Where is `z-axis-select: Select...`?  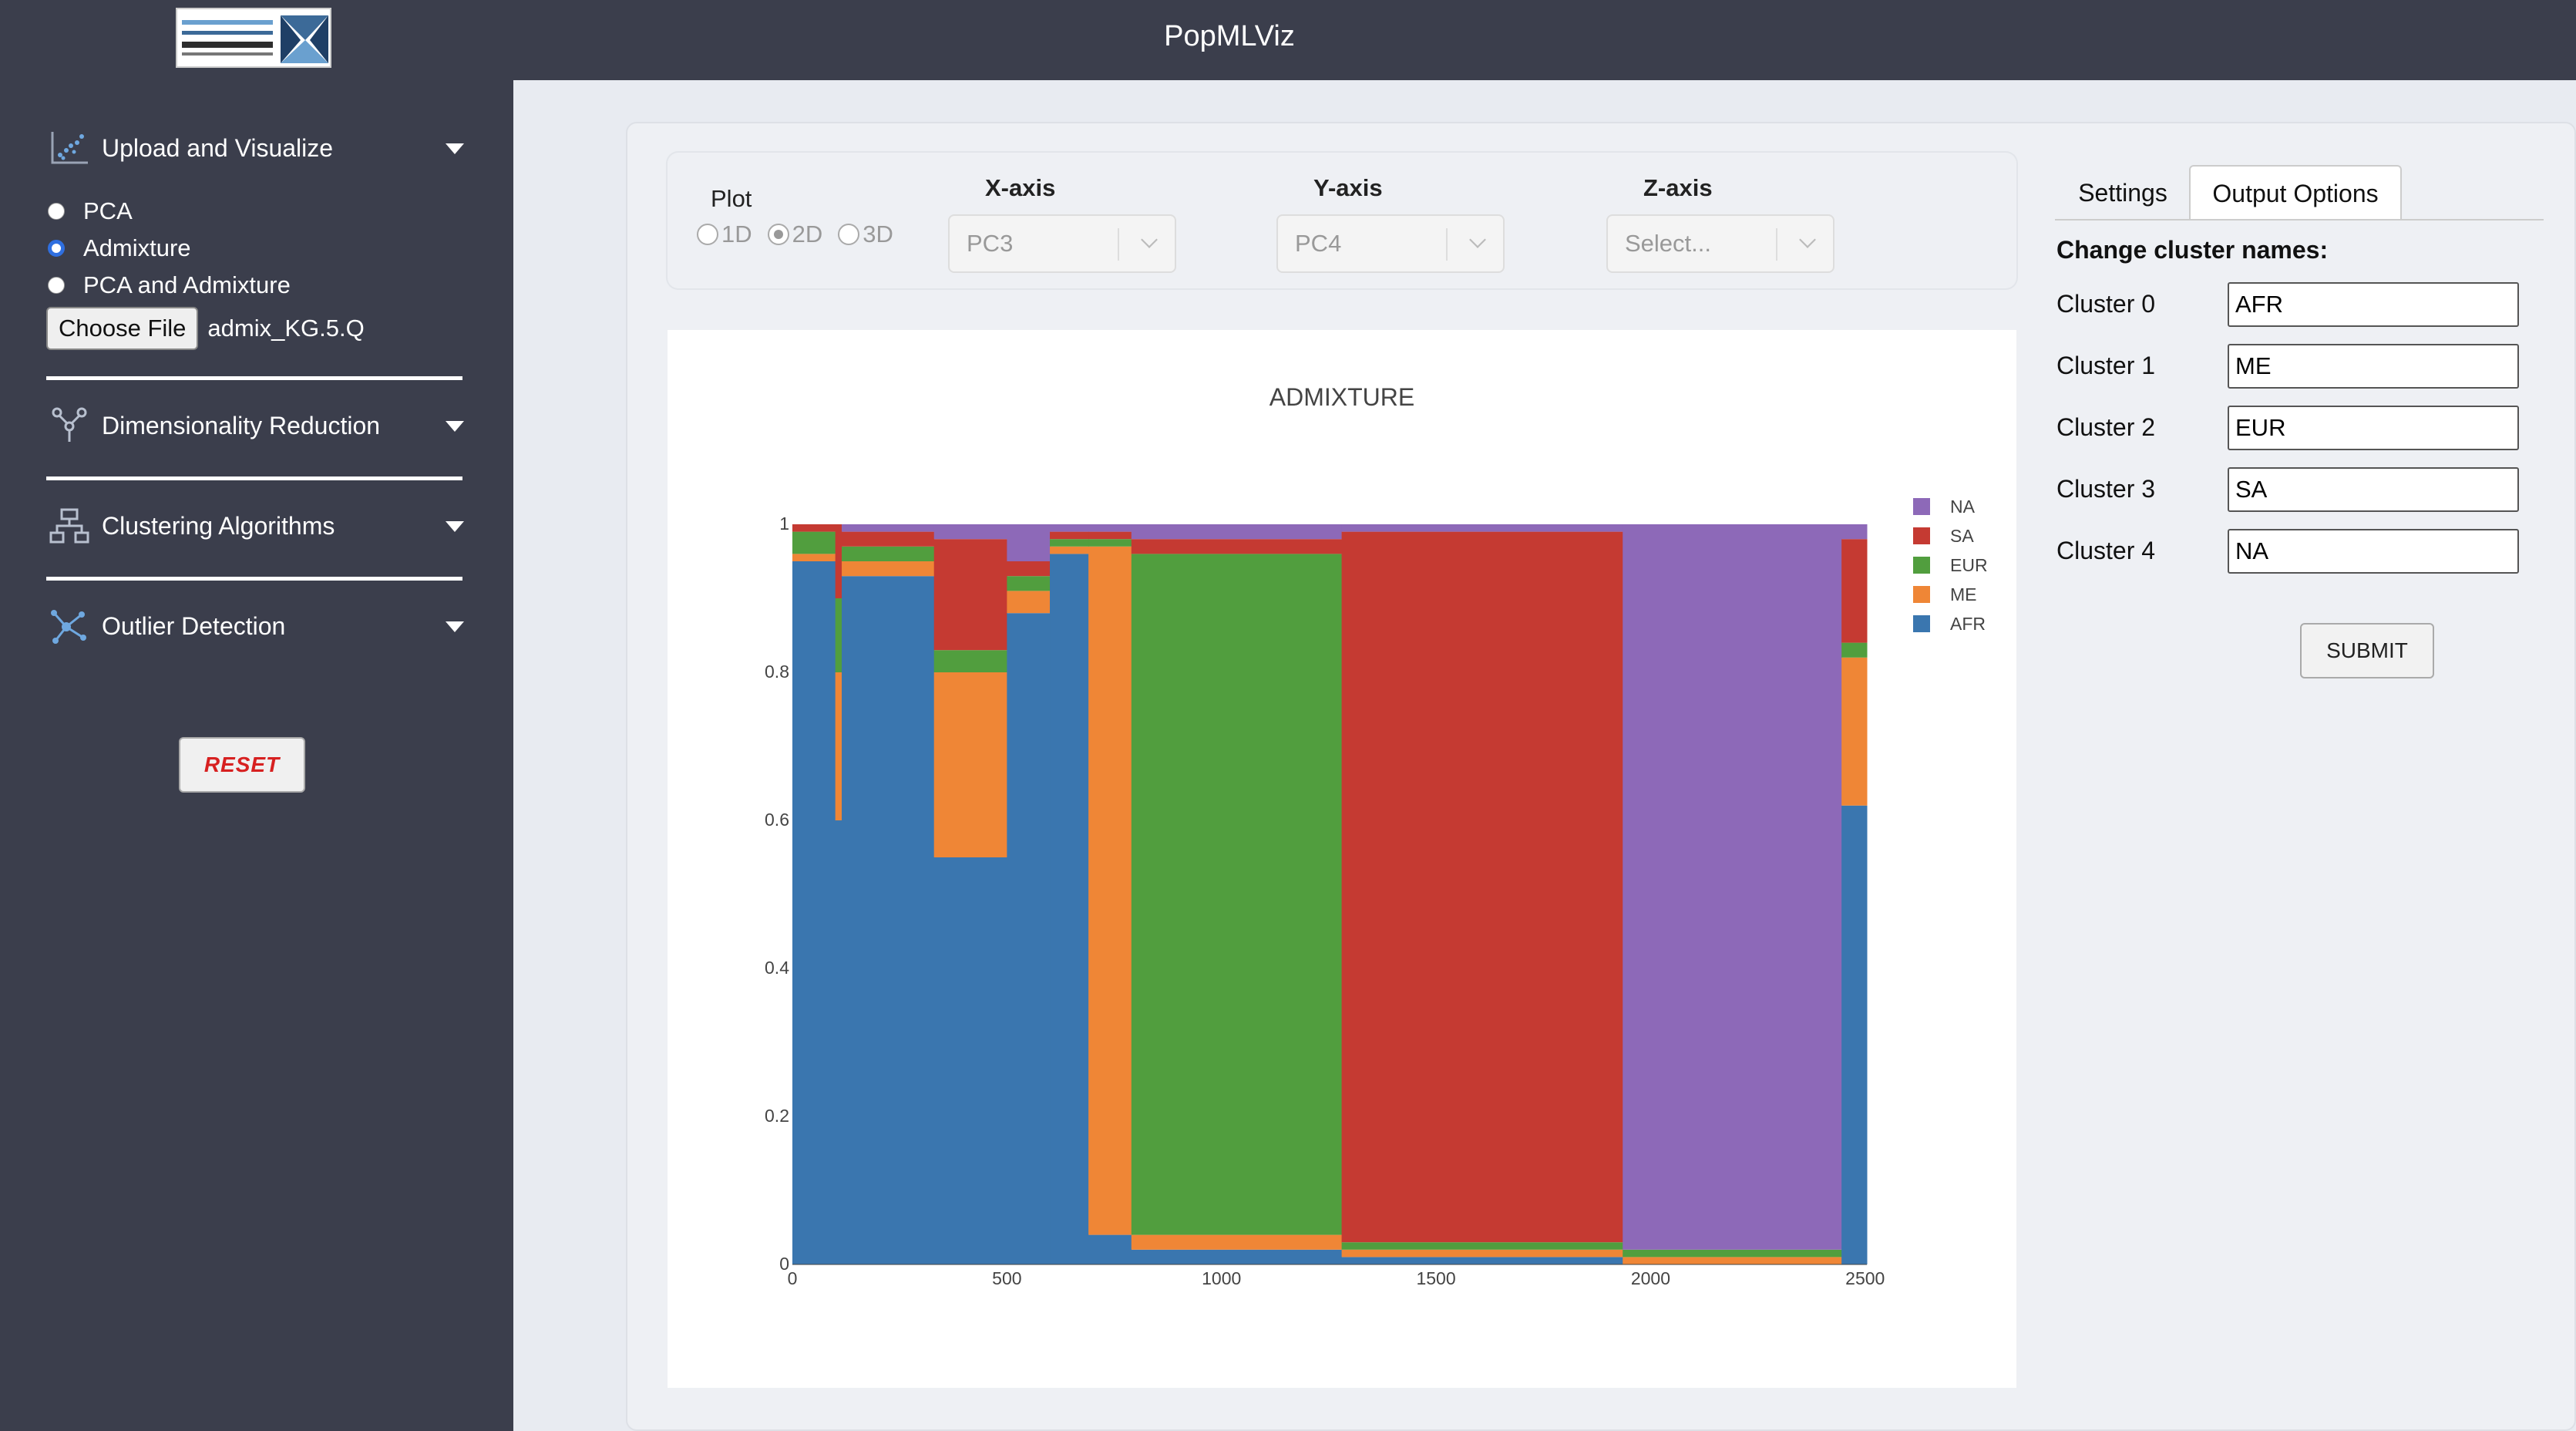
z-axis-select: Select... is located at coordinates (1720, 243).